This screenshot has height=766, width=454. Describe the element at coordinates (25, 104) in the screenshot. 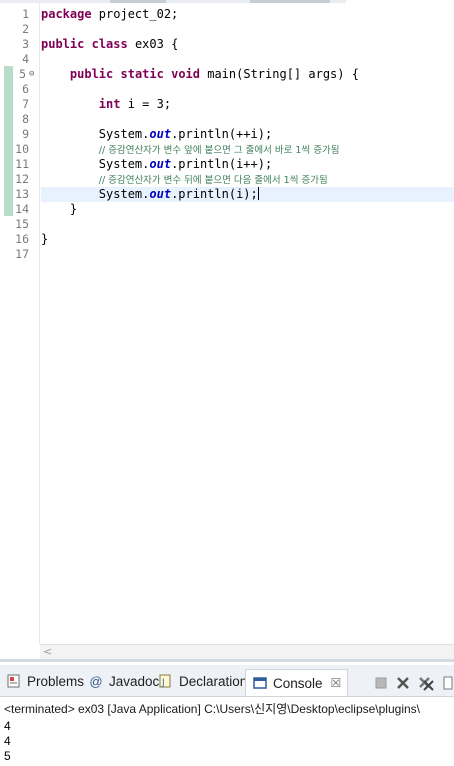

I see `line-number: 7` at that location.